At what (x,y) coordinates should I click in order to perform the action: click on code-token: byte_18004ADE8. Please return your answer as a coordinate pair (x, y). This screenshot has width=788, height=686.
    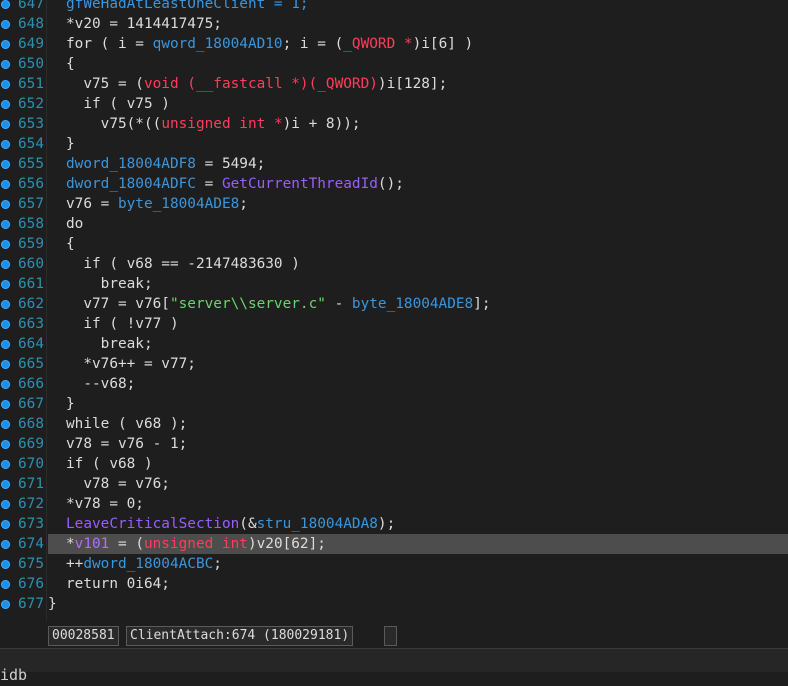
    Looking at the image, I should click on (412, 304).